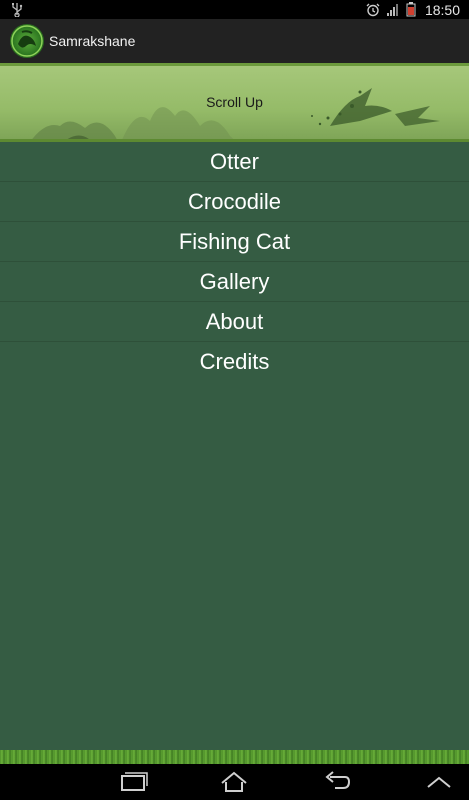  Describe the element at coordinates (373, 9) in the screenshot. I see `alarm-icon` at that location.